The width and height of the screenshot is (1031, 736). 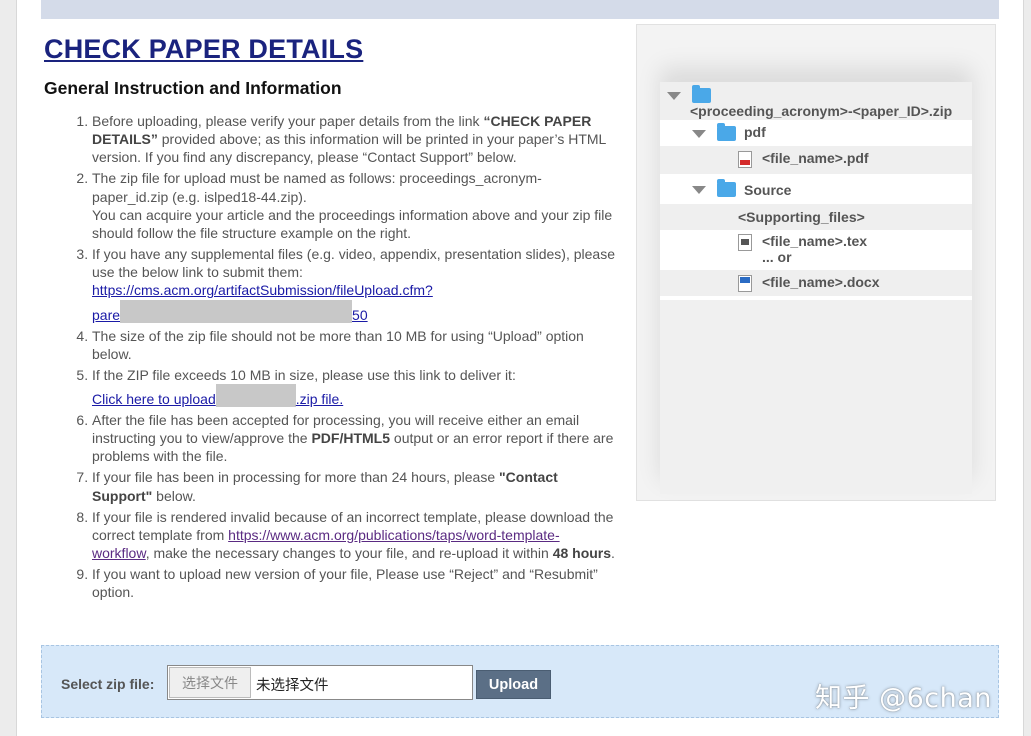 I want to click on tree-label: Source, so click(x=768, y=190).